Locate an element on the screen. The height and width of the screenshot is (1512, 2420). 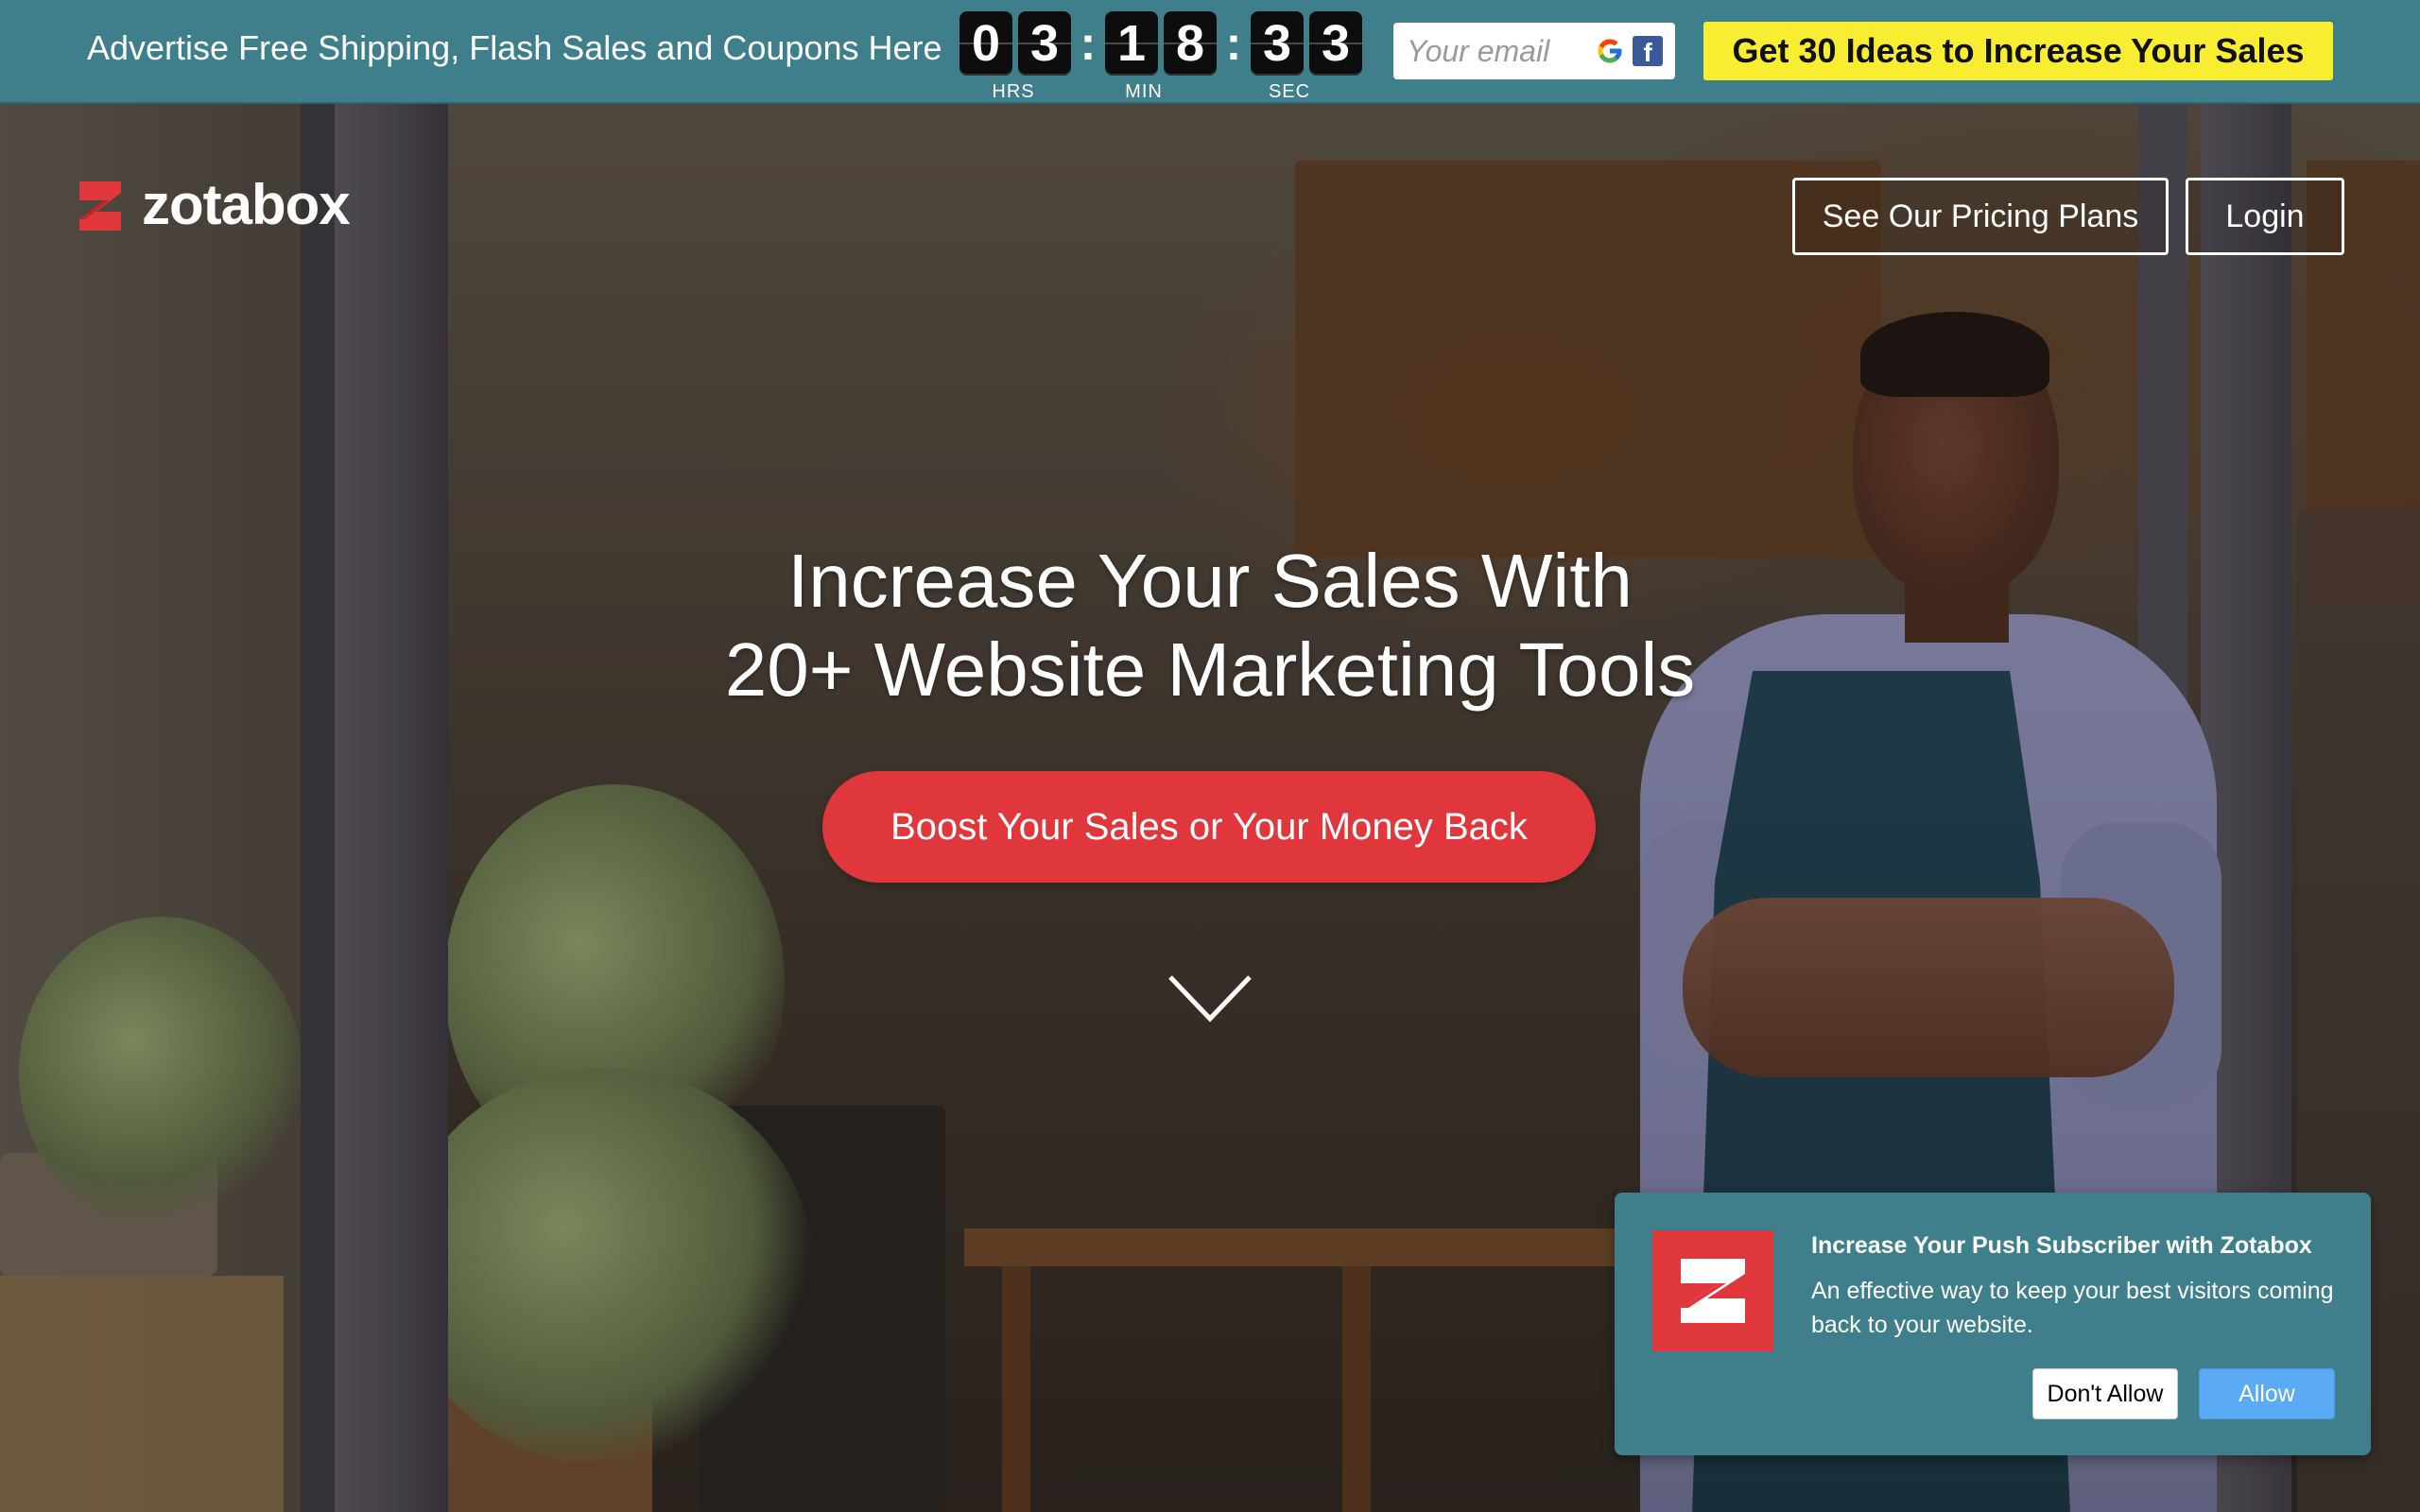
countdown-digit: 1 is located at coordinates (1131, 43).